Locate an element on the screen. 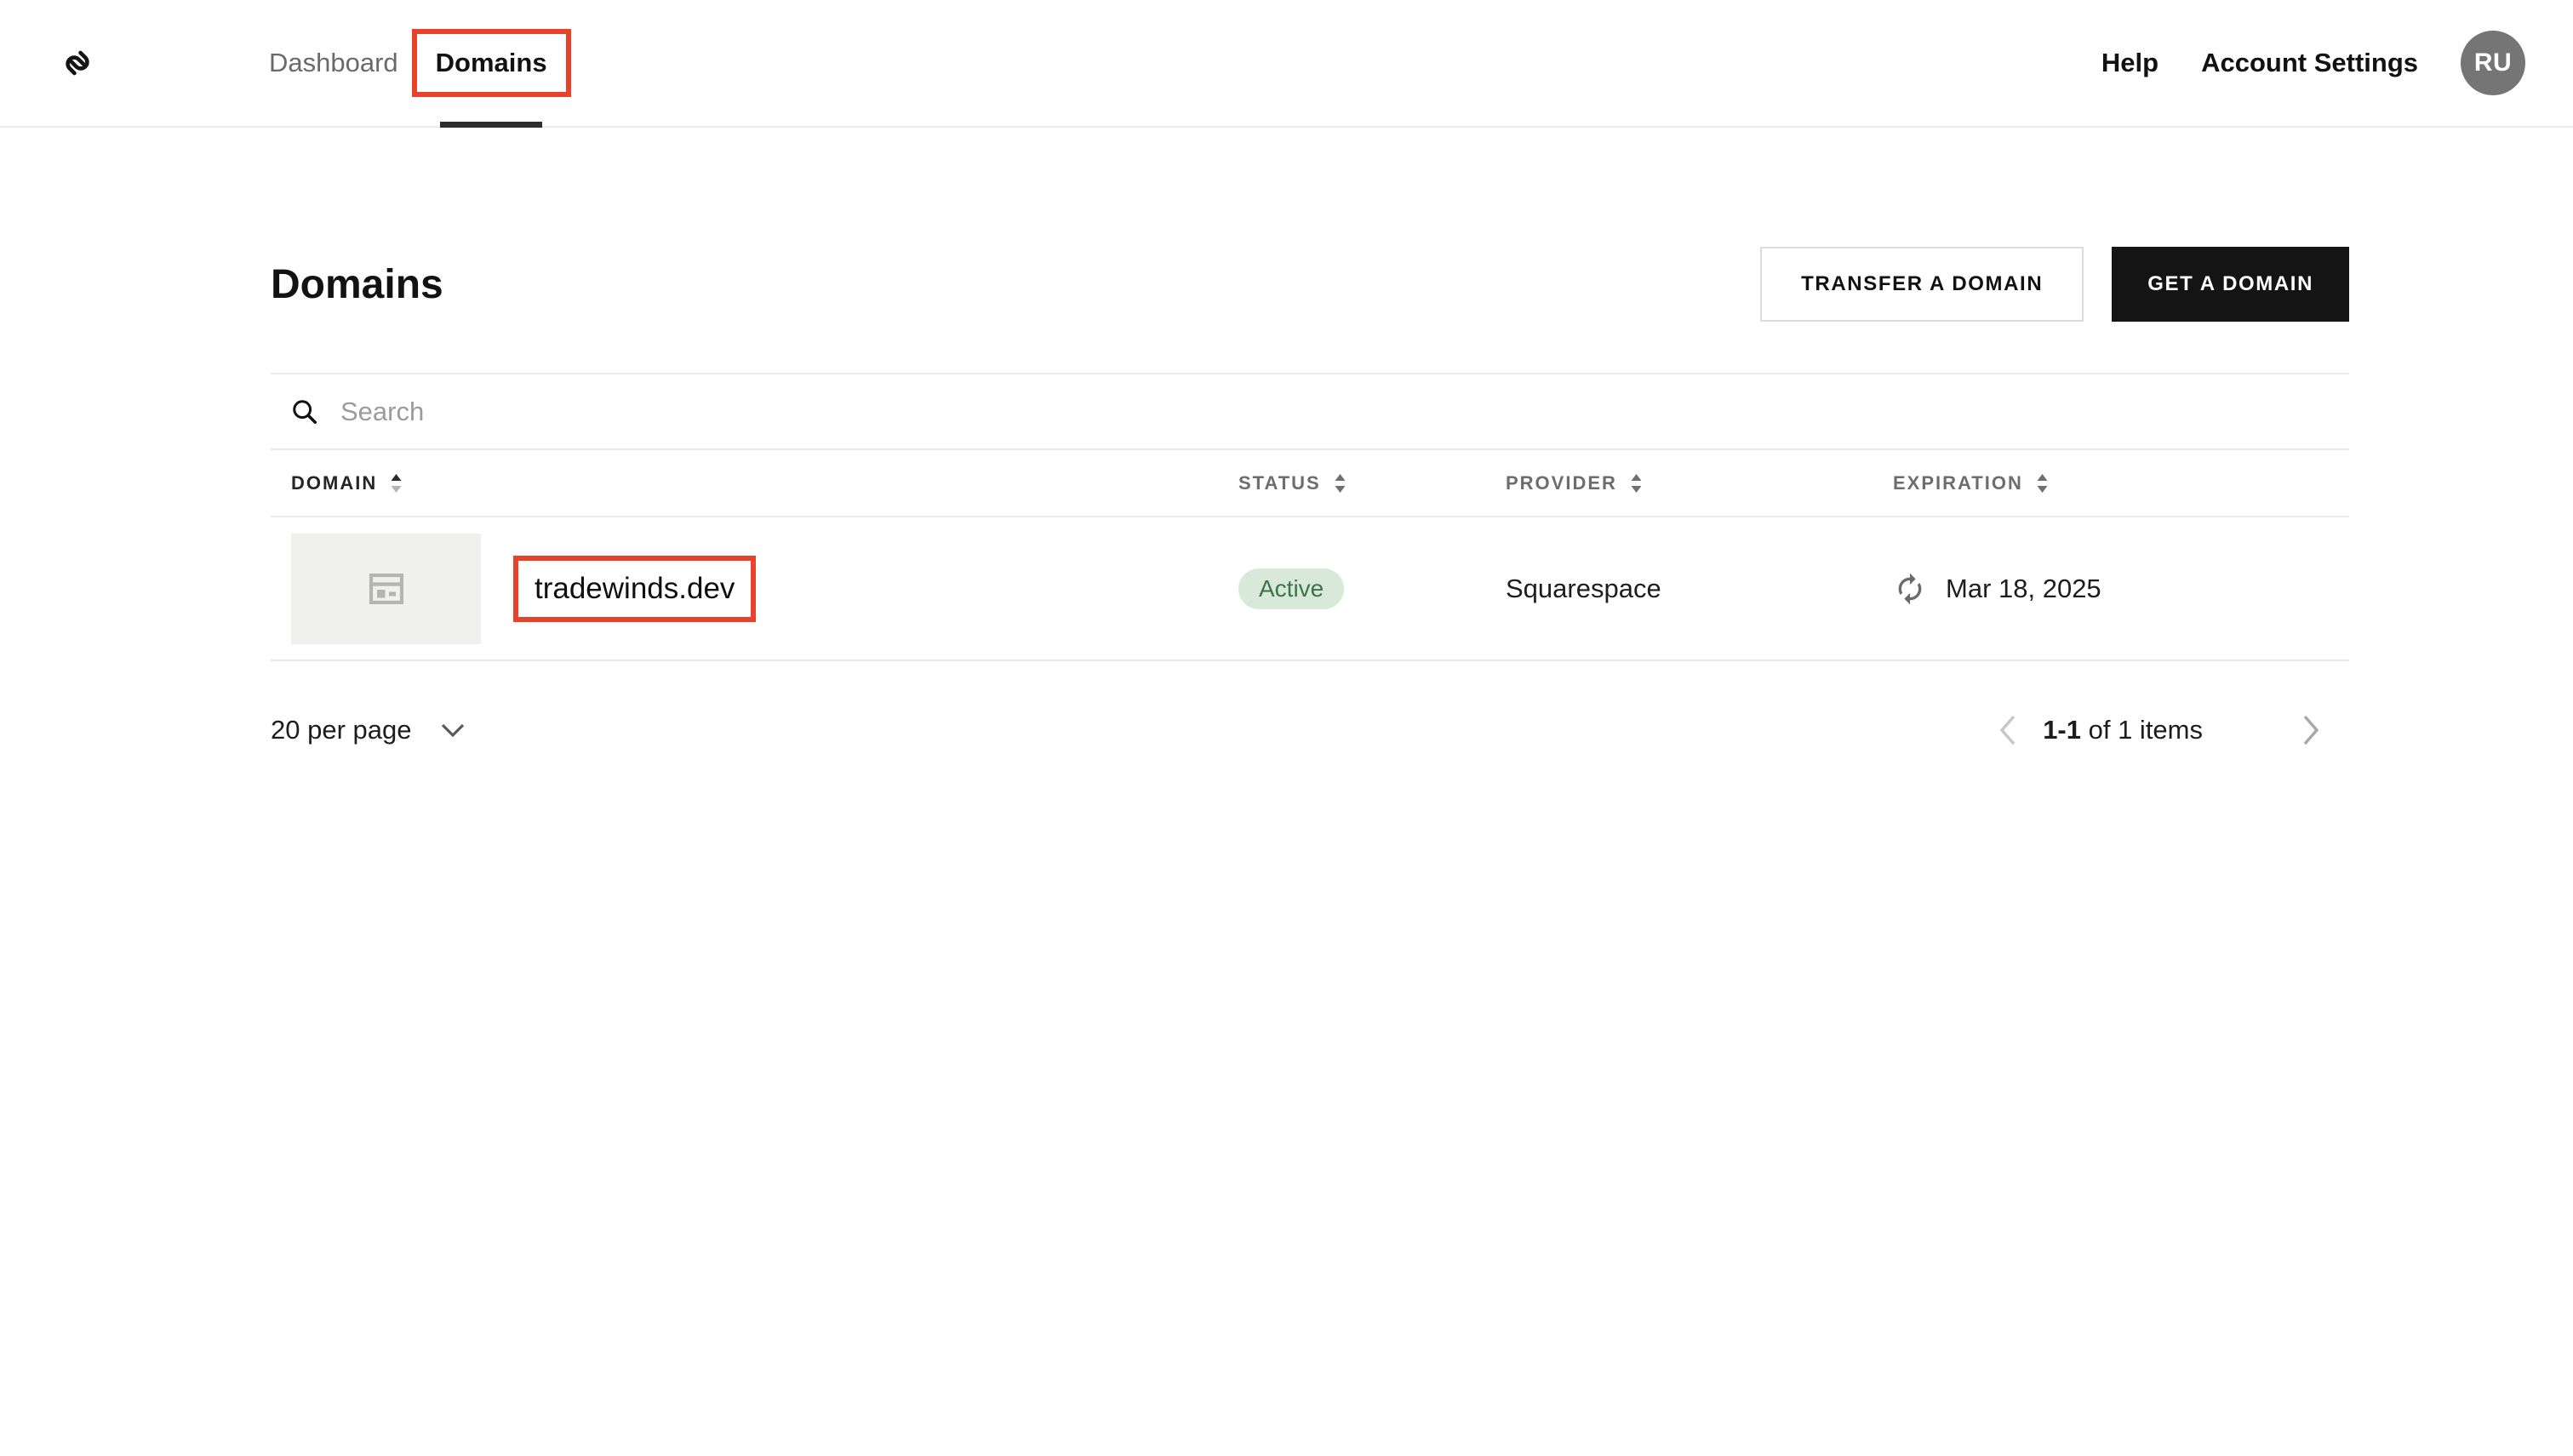 The width and height of the screenshot is (2573, 1456). annotation-box-domains-nav: Domains is located at coordinates (491, 63).